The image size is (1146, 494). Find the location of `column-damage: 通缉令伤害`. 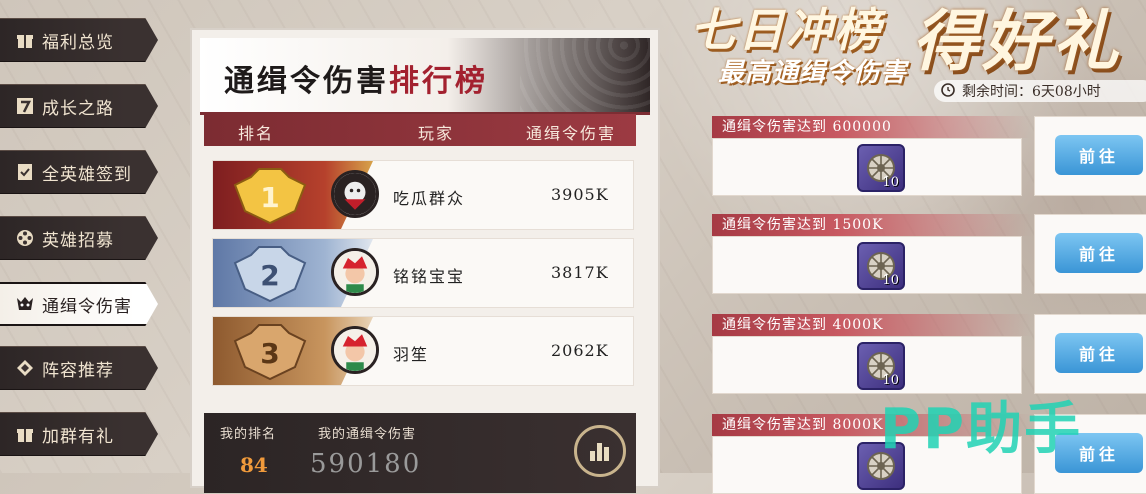

column-damage: 通缉令伤害 is located at coordinates (571, 133).